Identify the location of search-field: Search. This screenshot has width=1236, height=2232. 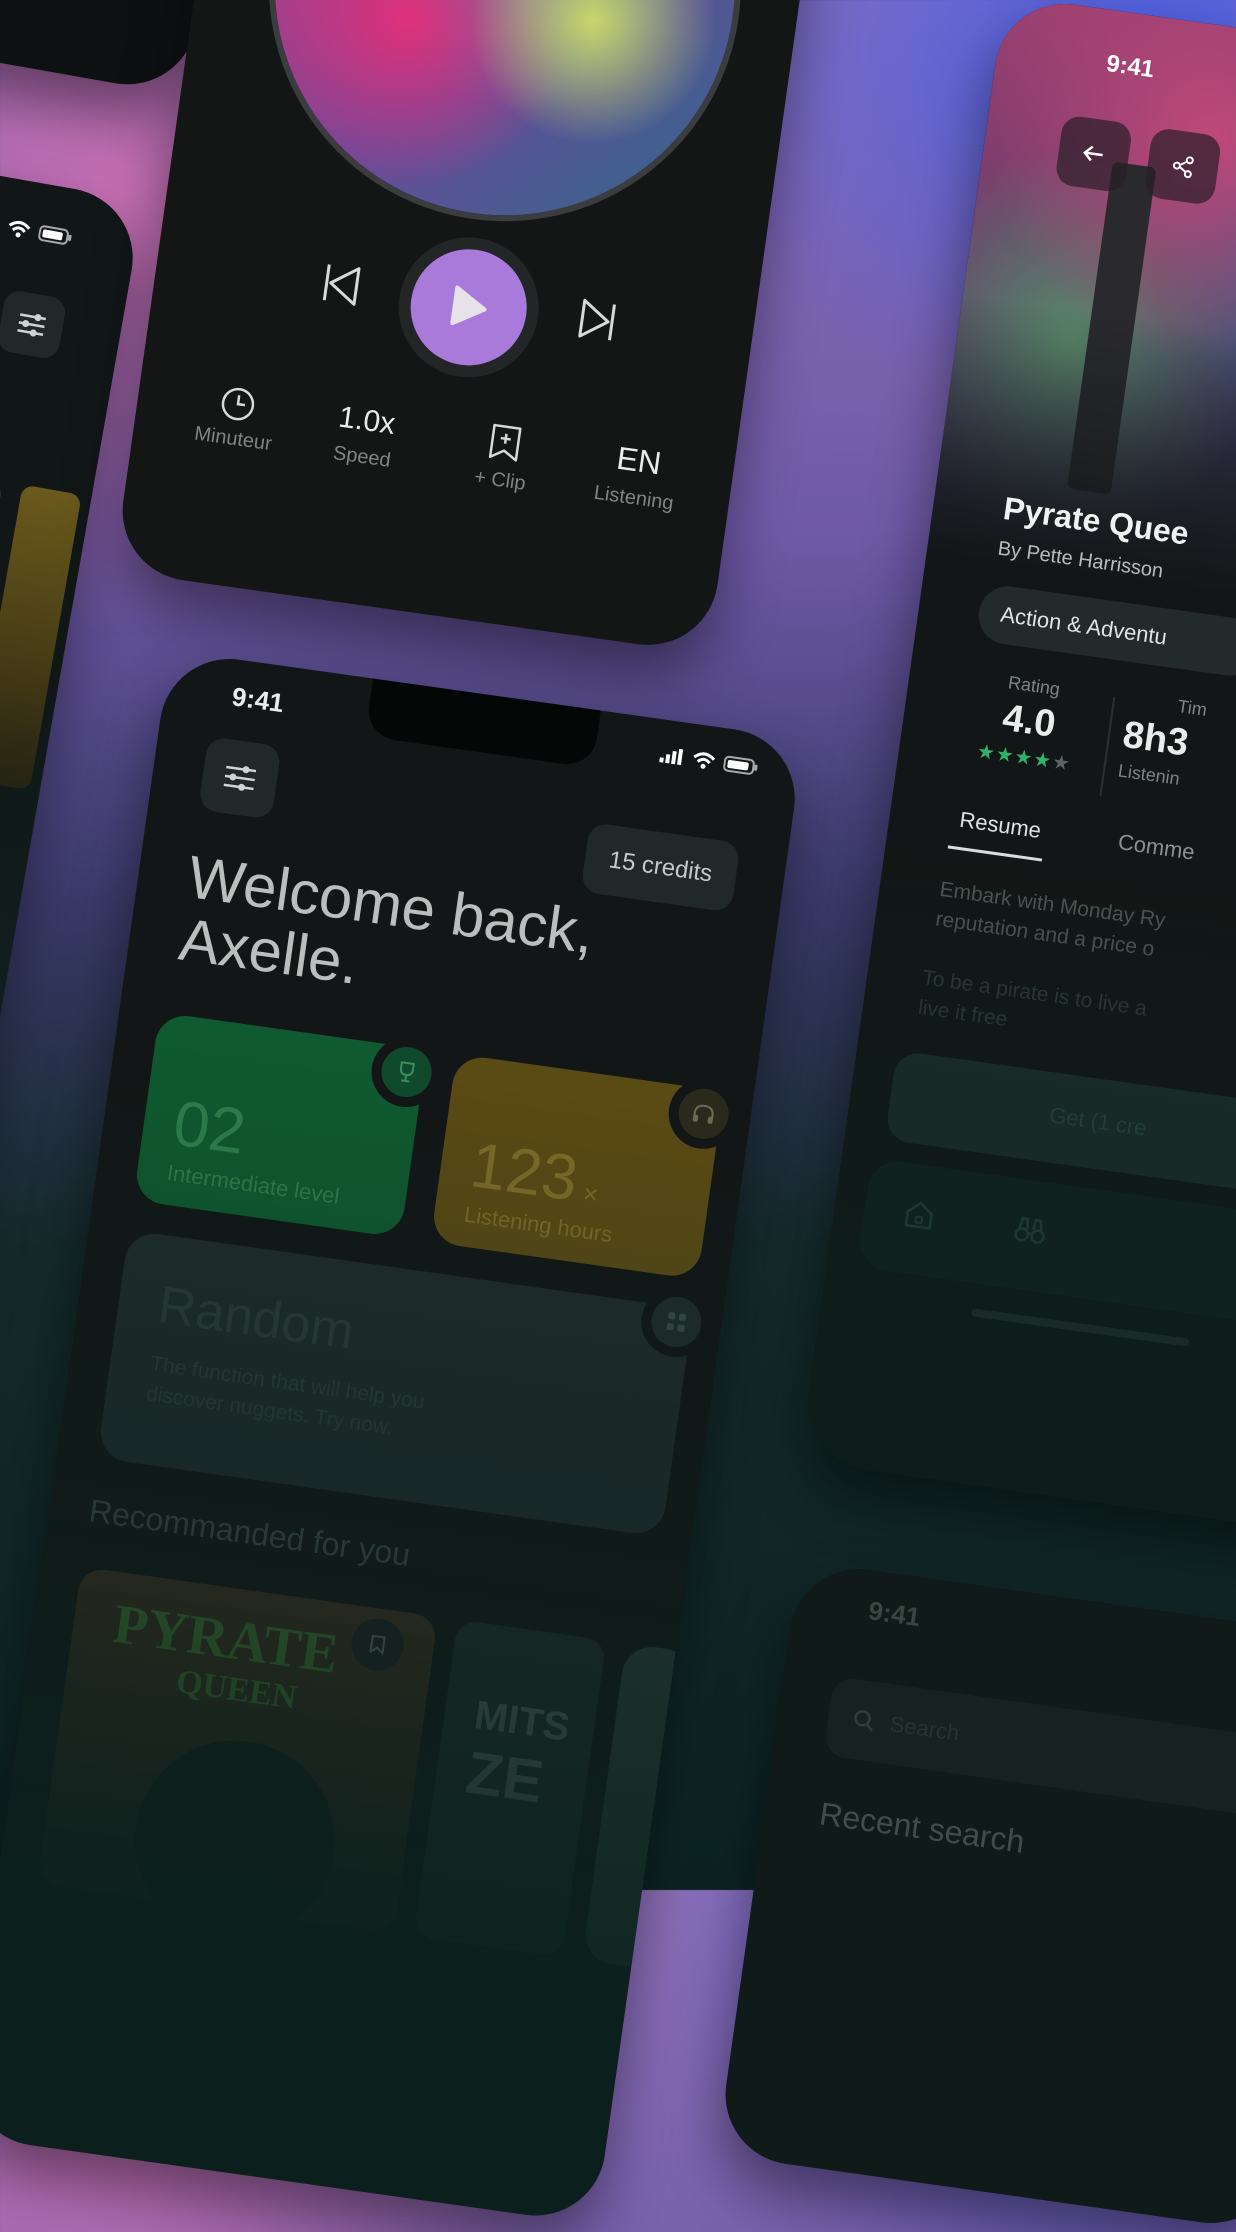
(1029, 1747).